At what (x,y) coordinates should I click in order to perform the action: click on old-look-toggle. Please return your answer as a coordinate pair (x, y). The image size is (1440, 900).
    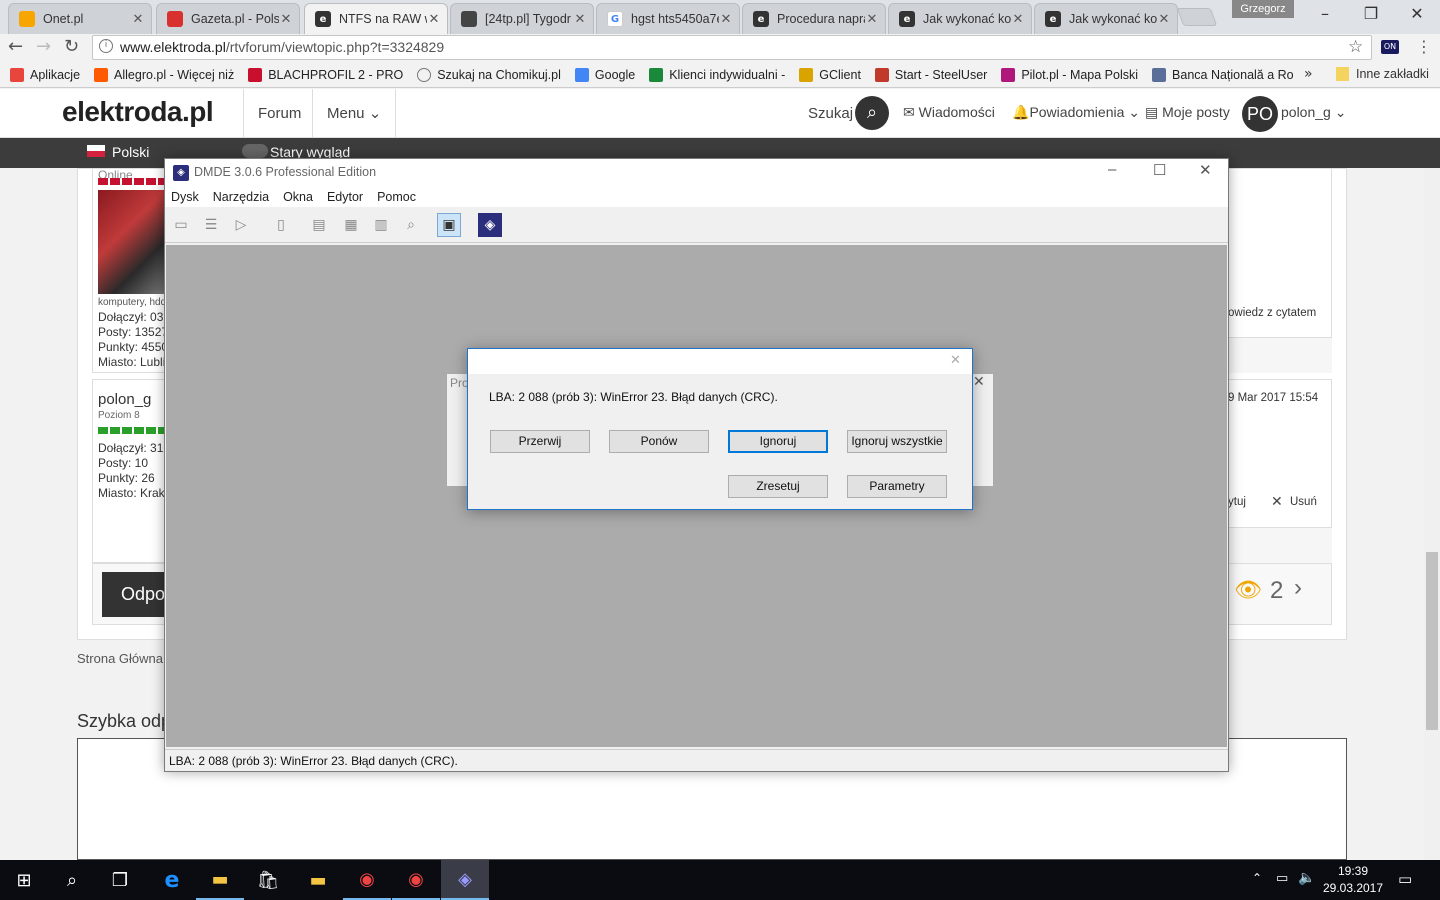
    Looking at the image, I should click on (255, 151).